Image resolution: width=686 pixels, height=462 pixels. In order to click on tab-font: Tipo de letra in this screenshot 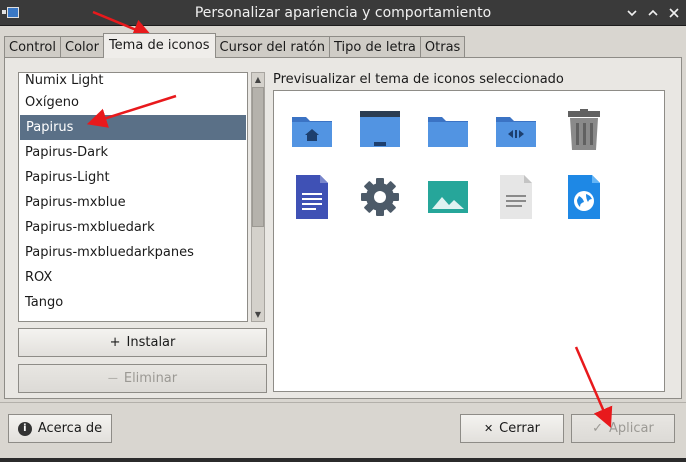, I will do `click(374, 47)`.